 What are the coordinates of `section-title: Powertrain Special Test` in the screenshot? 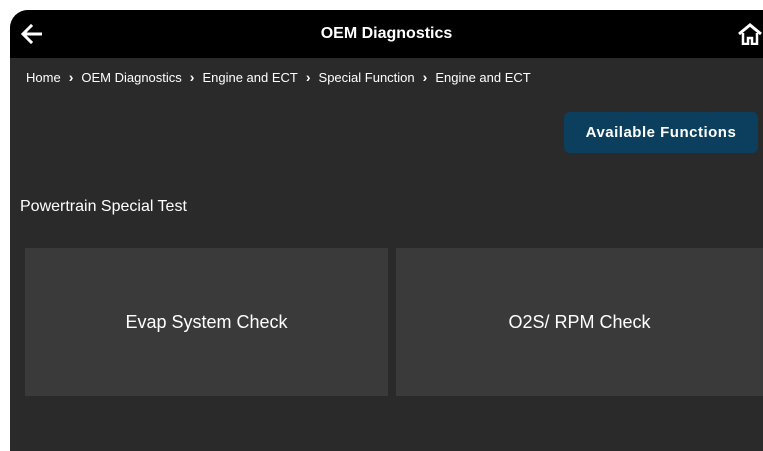 It's located at (103, 206).